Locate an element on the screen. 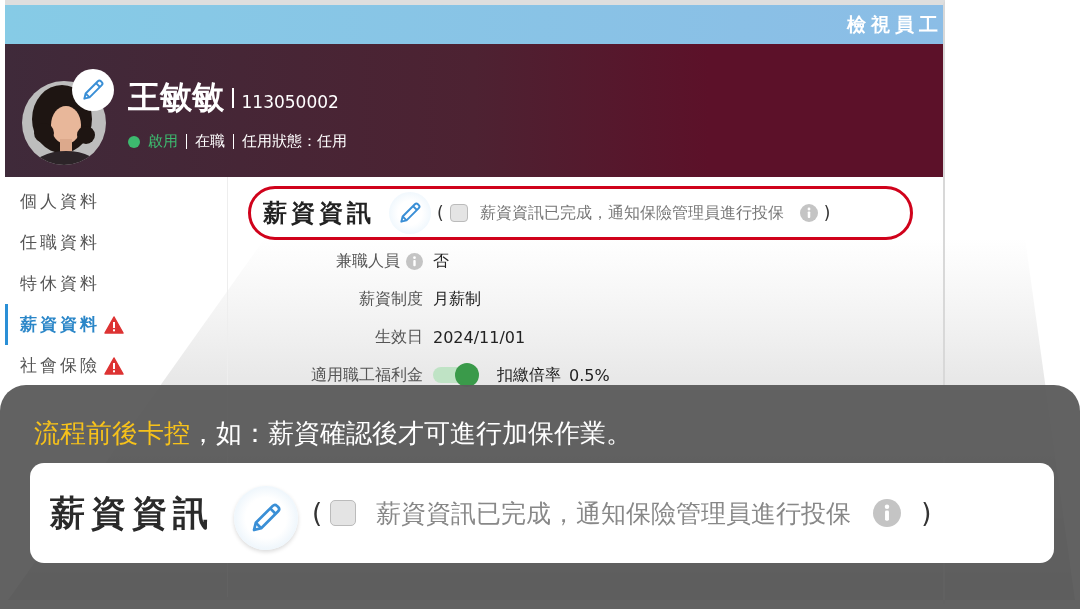 This screenshot has height=609, width=1080. sidebar-label: 社會保險 is located at coordinates (60, 365).